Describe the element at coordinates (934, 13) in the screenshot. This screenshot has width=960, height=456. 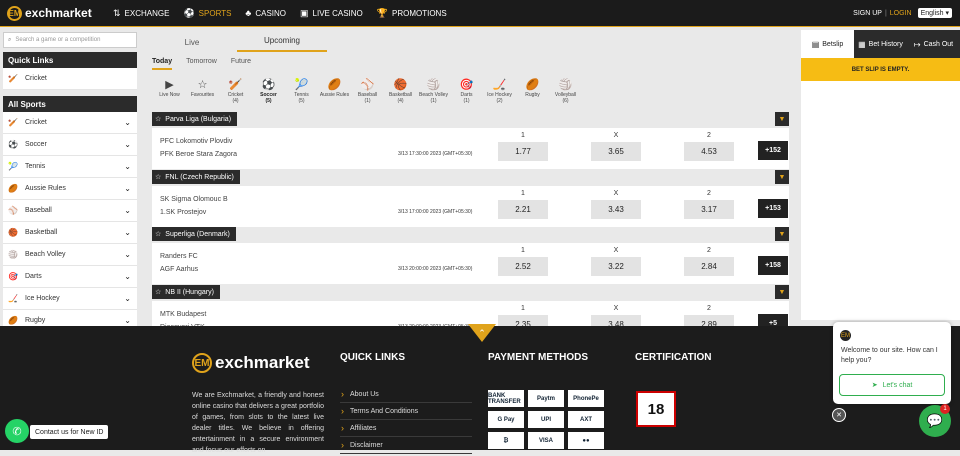
I see `language-select: English ▾` at that location.